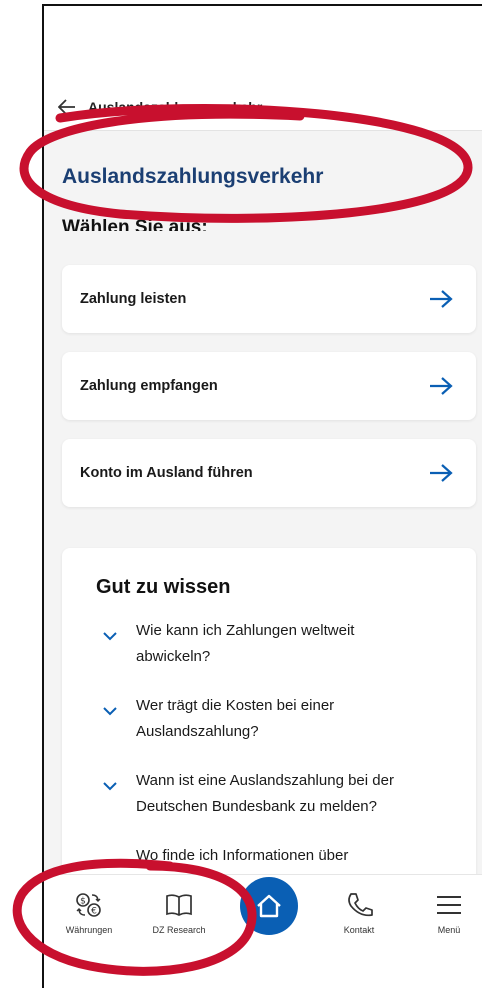 Image resolution: width=482 pixels, height=988 pixels. Describe the element at coordinates (163, 587) in the screenshot. I see `info-title: Gut zu wissen` at that location.